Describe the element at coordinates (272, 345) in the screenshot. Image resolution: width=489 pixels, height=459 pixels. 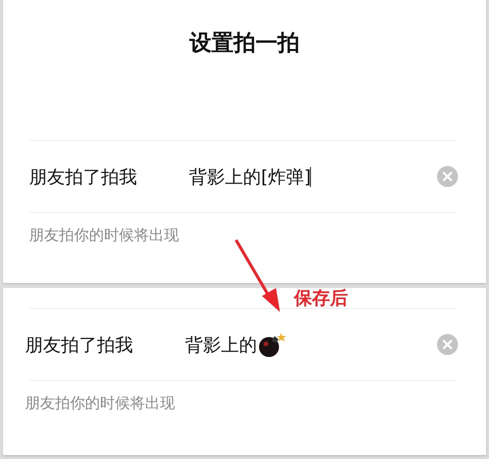
I see `bomb-icon` at that location.